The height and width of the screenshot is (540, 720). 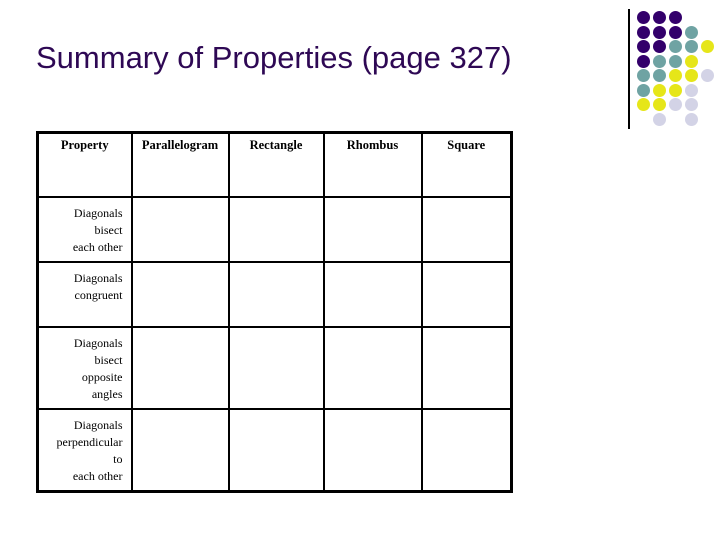 I want to click on column-header-square: Square, so click(x=466, y=164).